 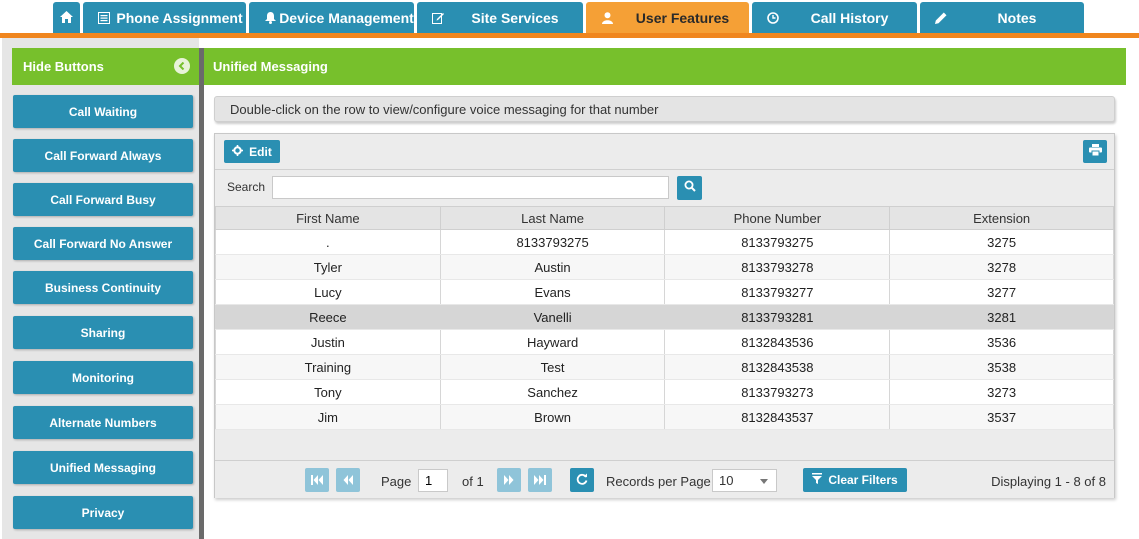 I want to click on first-page-icon, so click(x=317, y=480).